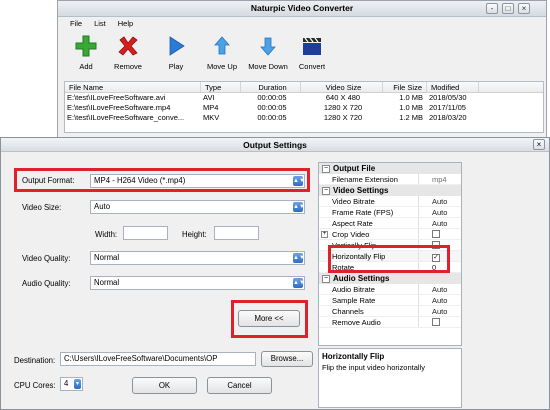 Image resolution: width=550 pixels, height=410 pixels. What do you see at coordinates (405, 87) in the screenshot?
I see `column-header: File Size` at bounding box center [405, 87].